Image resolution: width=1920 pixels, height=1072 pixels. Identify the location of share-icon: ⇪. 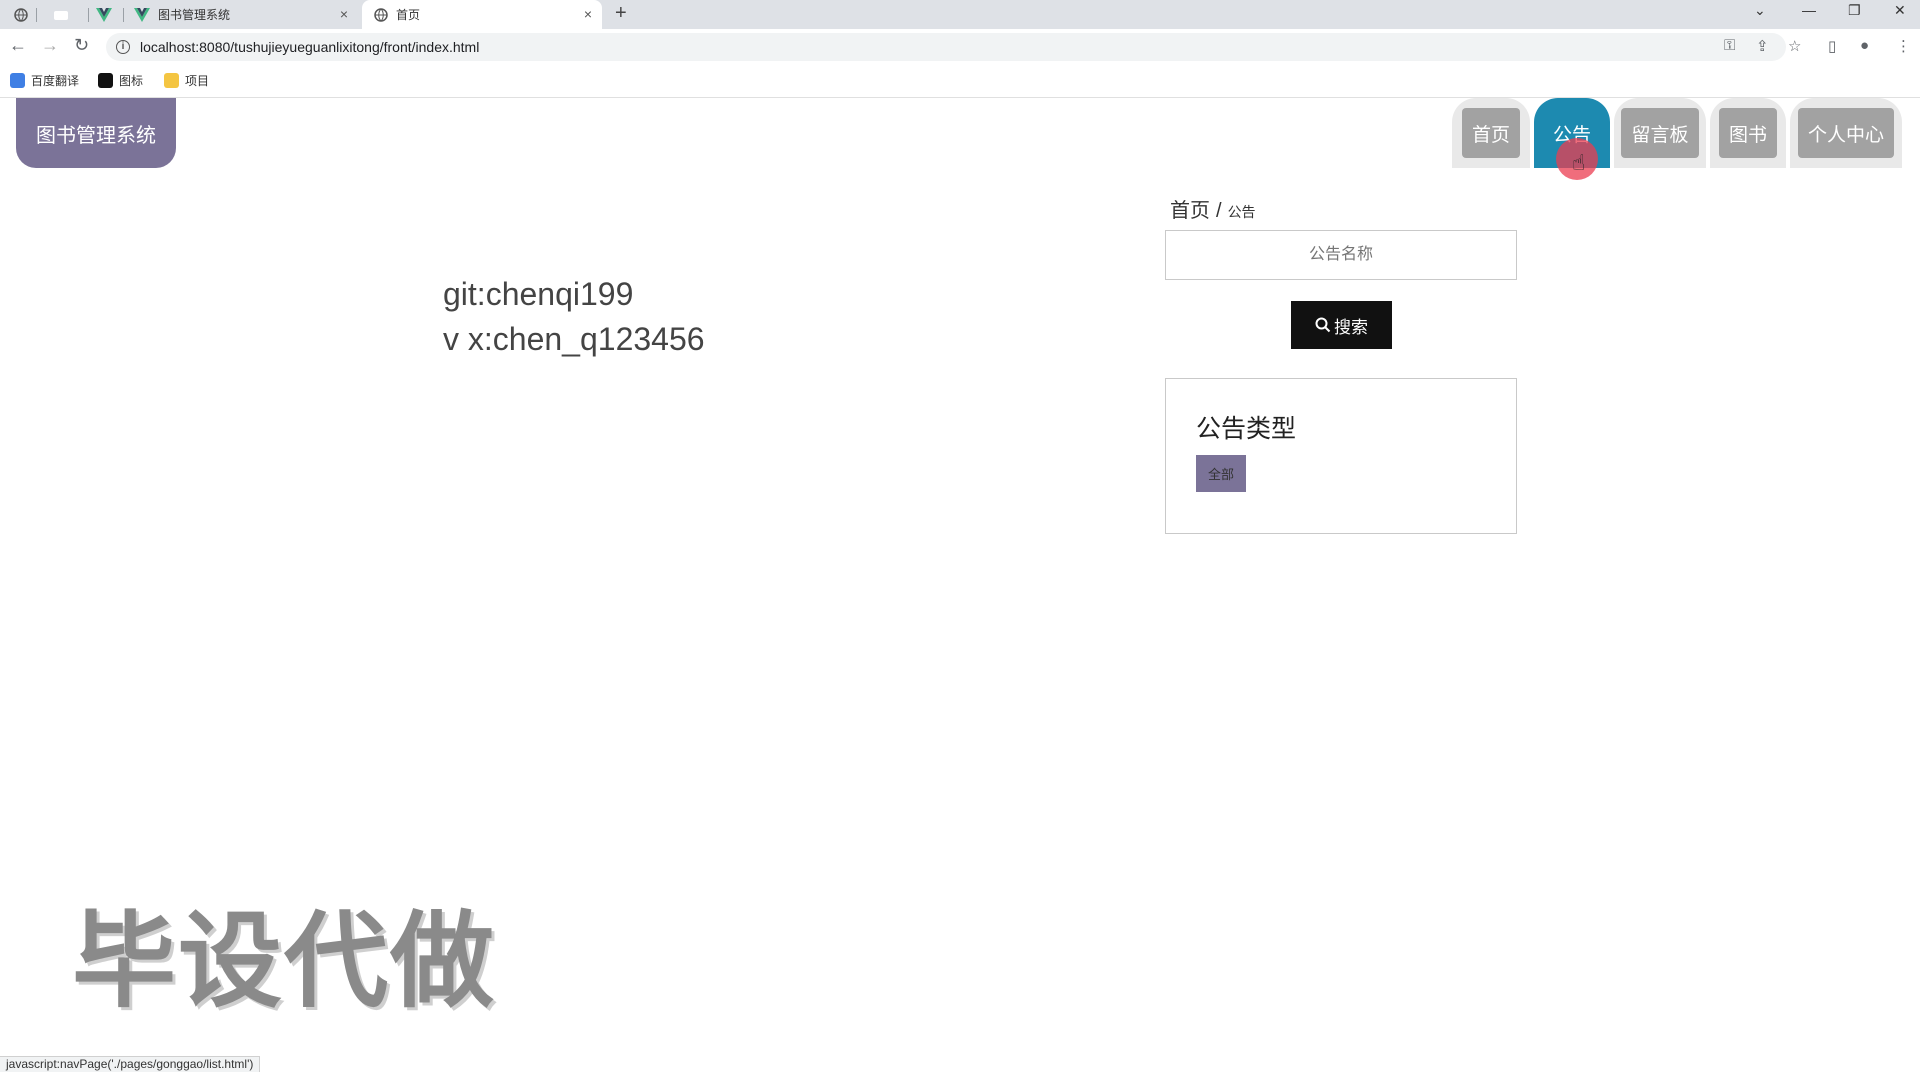
(1762, 46).